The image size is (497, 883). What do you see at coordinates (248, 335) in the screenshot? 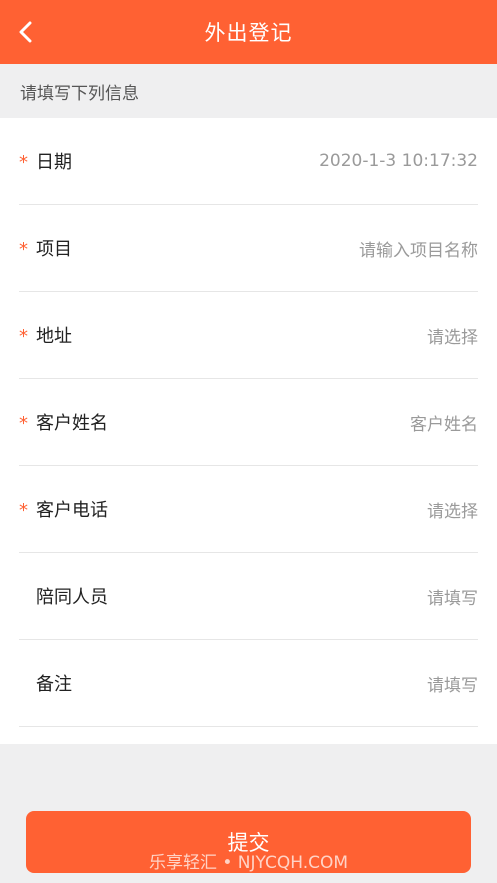
I see `row-address: * 地址 请选择` at bounding box center [248, 335].